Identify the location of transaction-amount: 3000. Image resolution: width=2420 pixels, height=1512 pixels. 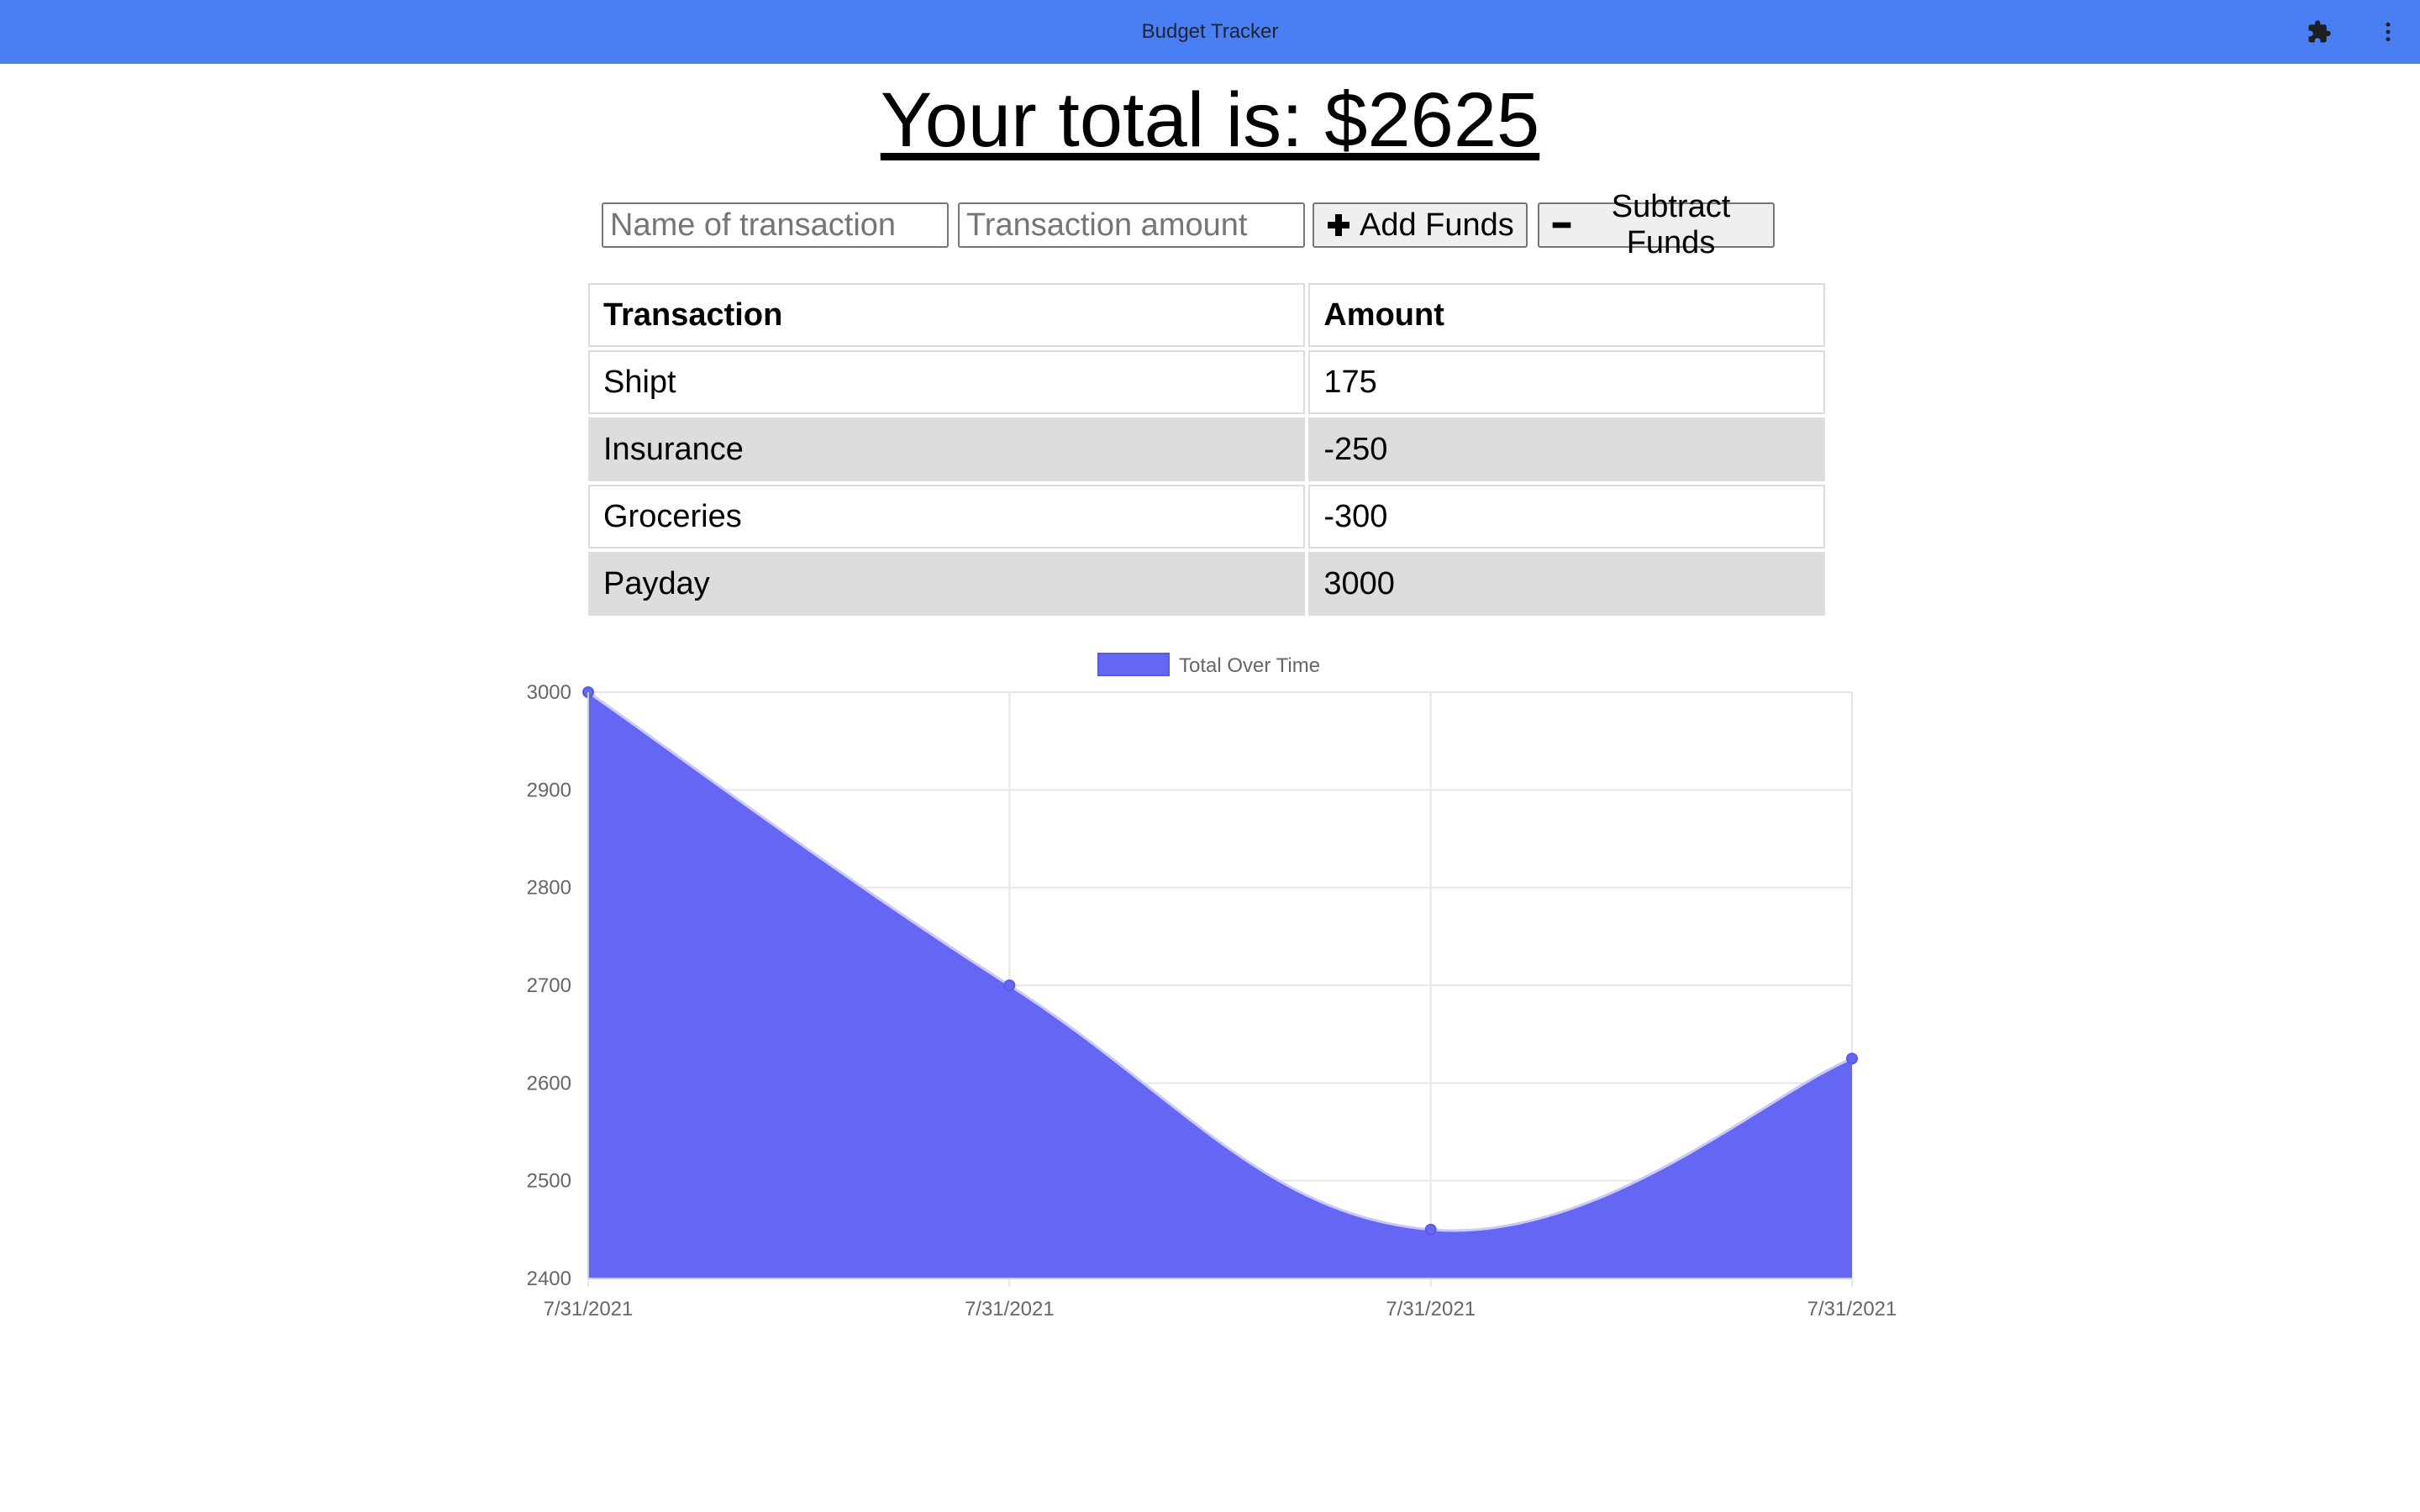
(1566, 584).